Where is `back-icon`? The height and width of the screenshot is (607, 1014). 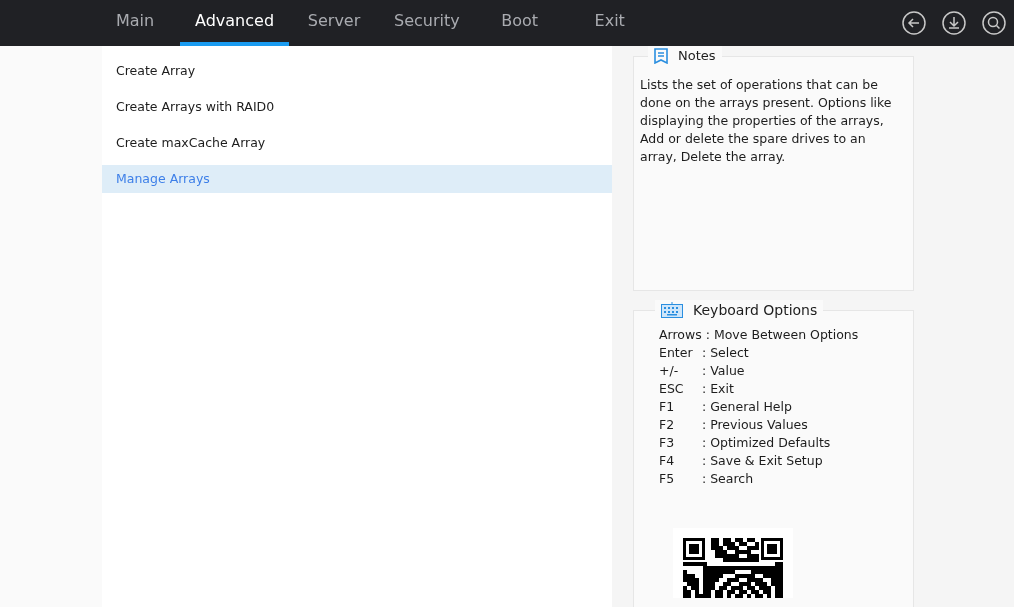 back-icon is located at coordinates (914, 23).